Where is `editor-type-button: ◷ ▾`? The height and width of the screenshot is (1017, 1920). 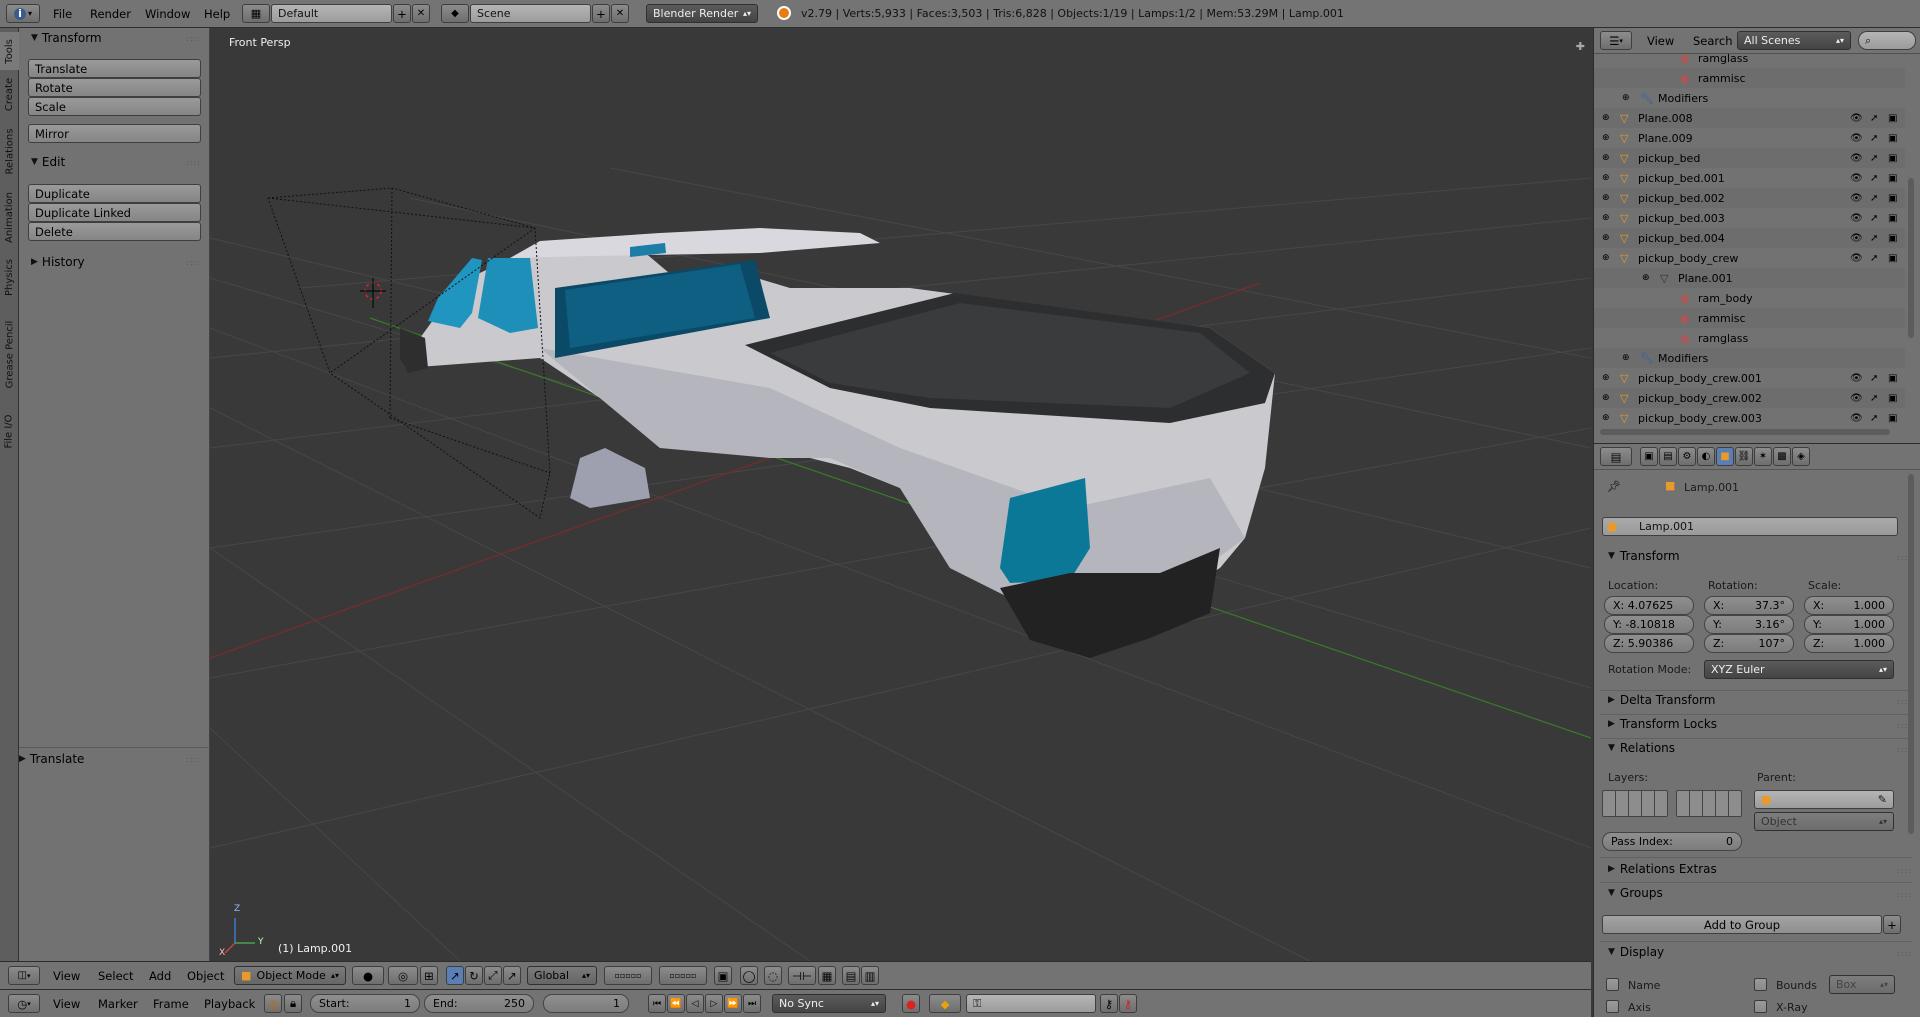
editor-type-button: ◷ ▾ is located at coordinates (24, 1003).